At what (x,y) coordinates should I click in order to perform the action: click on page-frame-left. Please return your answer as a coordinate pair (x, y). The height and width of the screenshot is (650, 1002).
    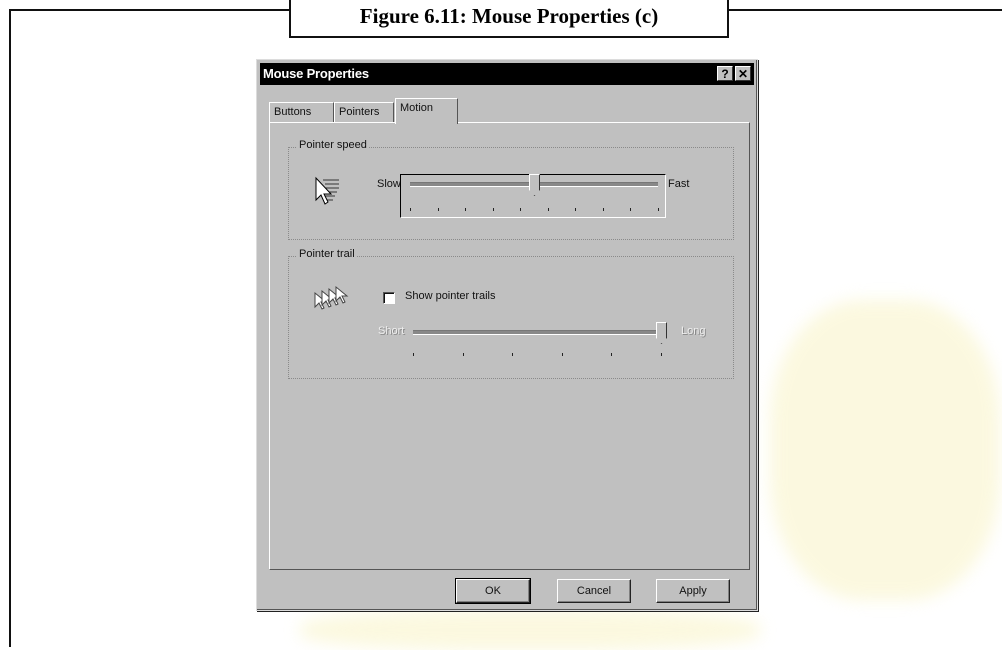
    Looking at the image, I should click on (10, 328).